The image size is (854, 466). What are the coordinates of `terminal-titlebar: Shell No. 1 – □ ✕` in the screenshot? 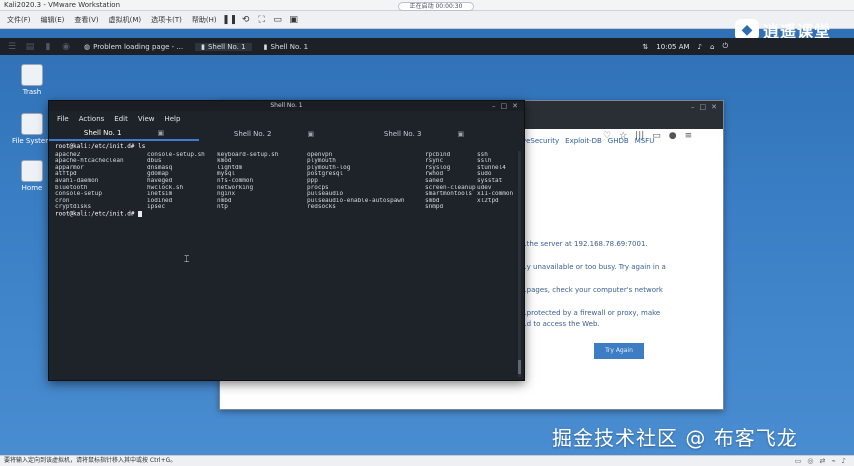 It's located at (286, 106).